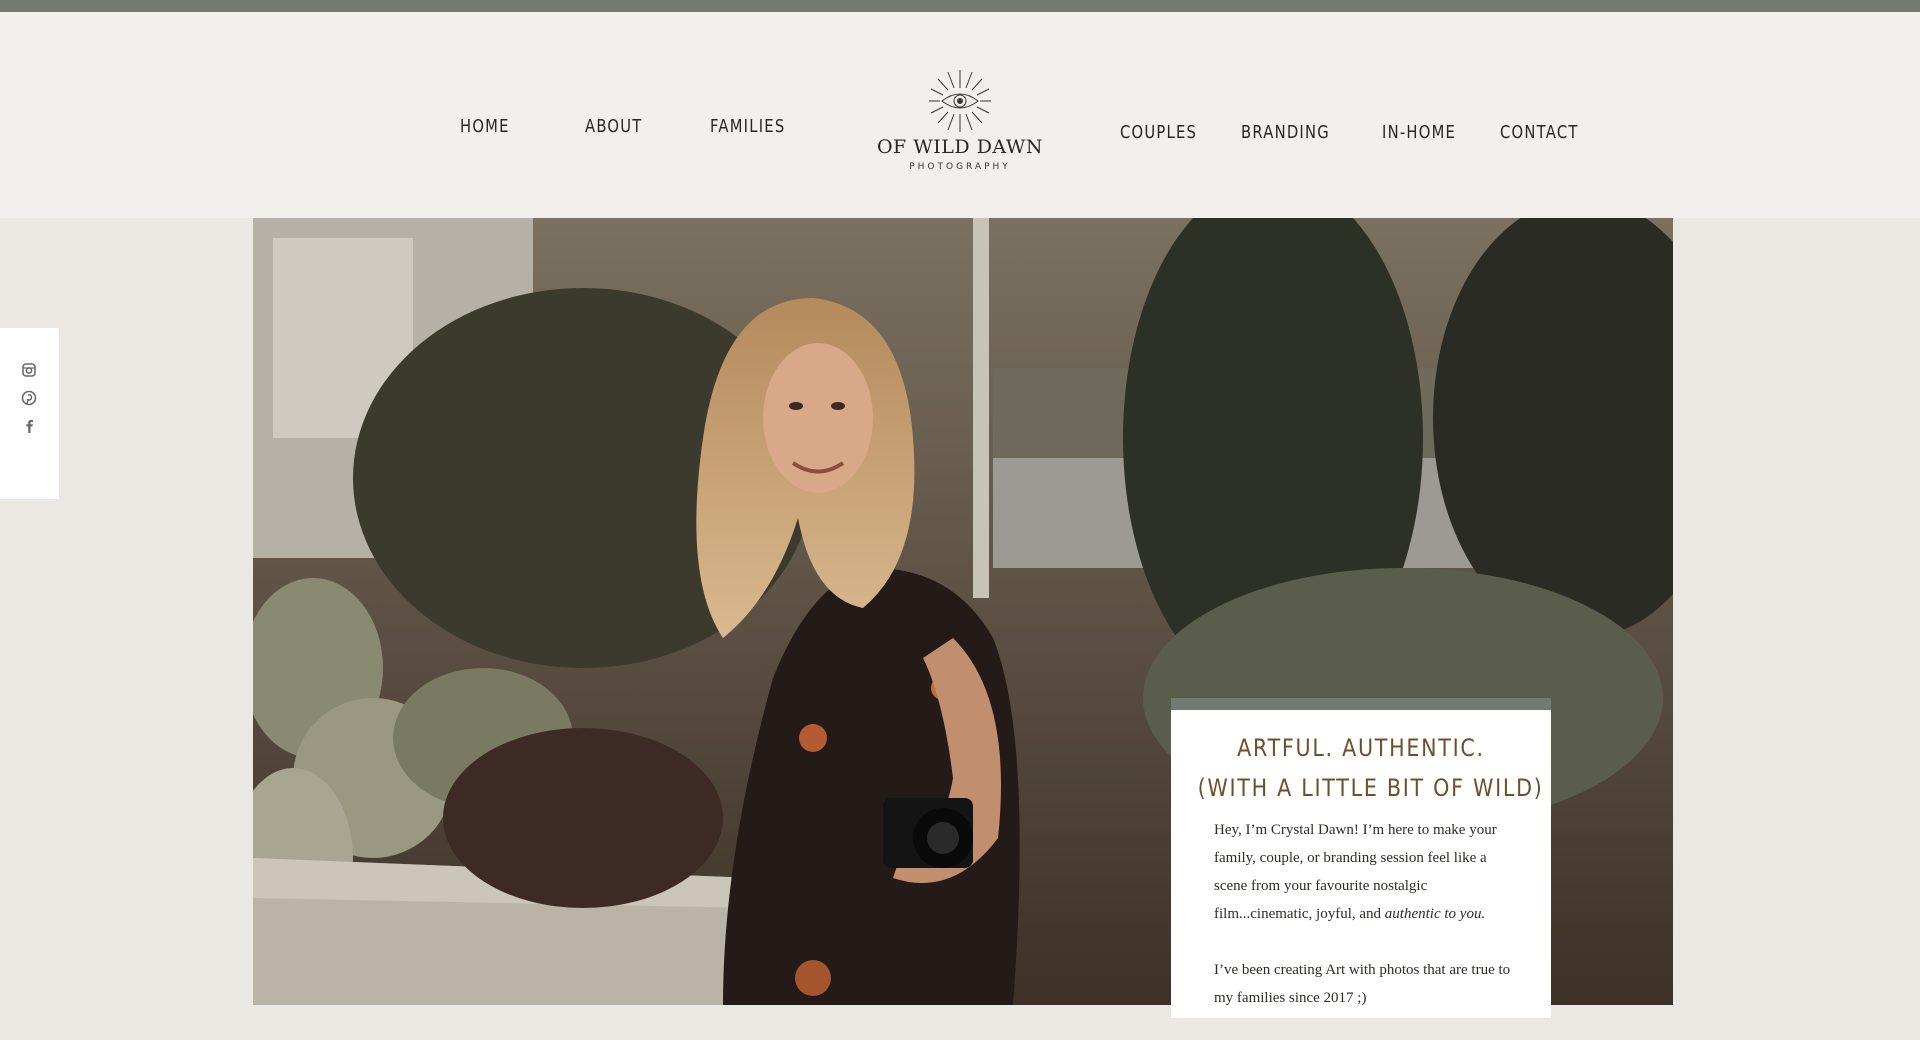 The image size is (1920, 1040). What do you see at coordinates (960, 167) in the screenshot?
I see `logo-subtitle: PHOTOGRAPHY` at bounding box center [960, 167].